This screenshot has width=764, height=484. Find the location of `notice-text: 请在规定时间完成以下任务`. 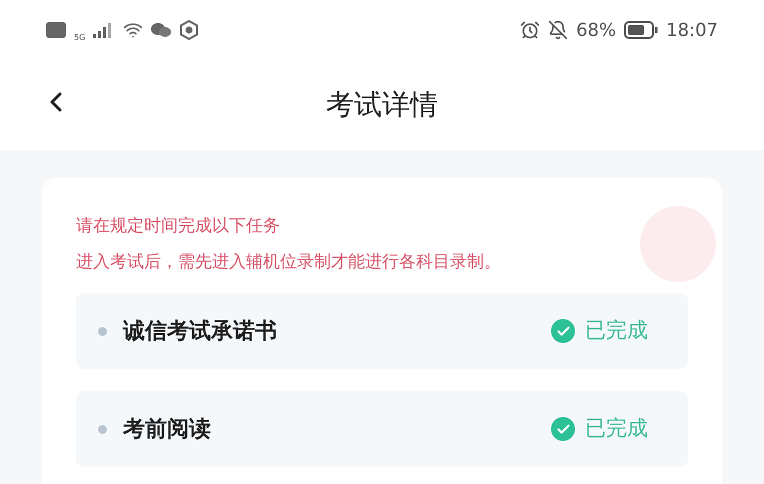

notice-text: 请在规定时间完成以下任务 is located at coordinates (178, 226).